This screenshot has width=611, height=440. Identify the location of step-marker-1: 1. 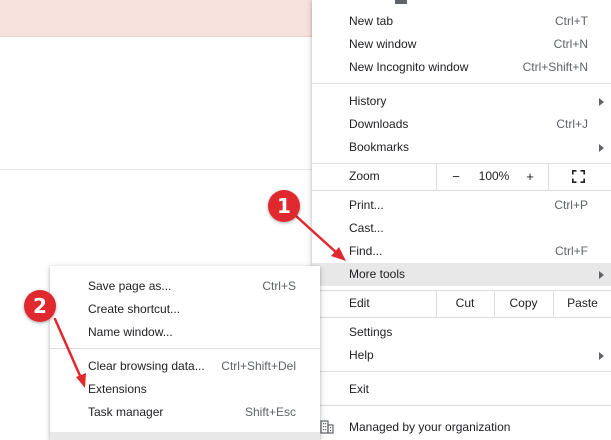
(284, 206).